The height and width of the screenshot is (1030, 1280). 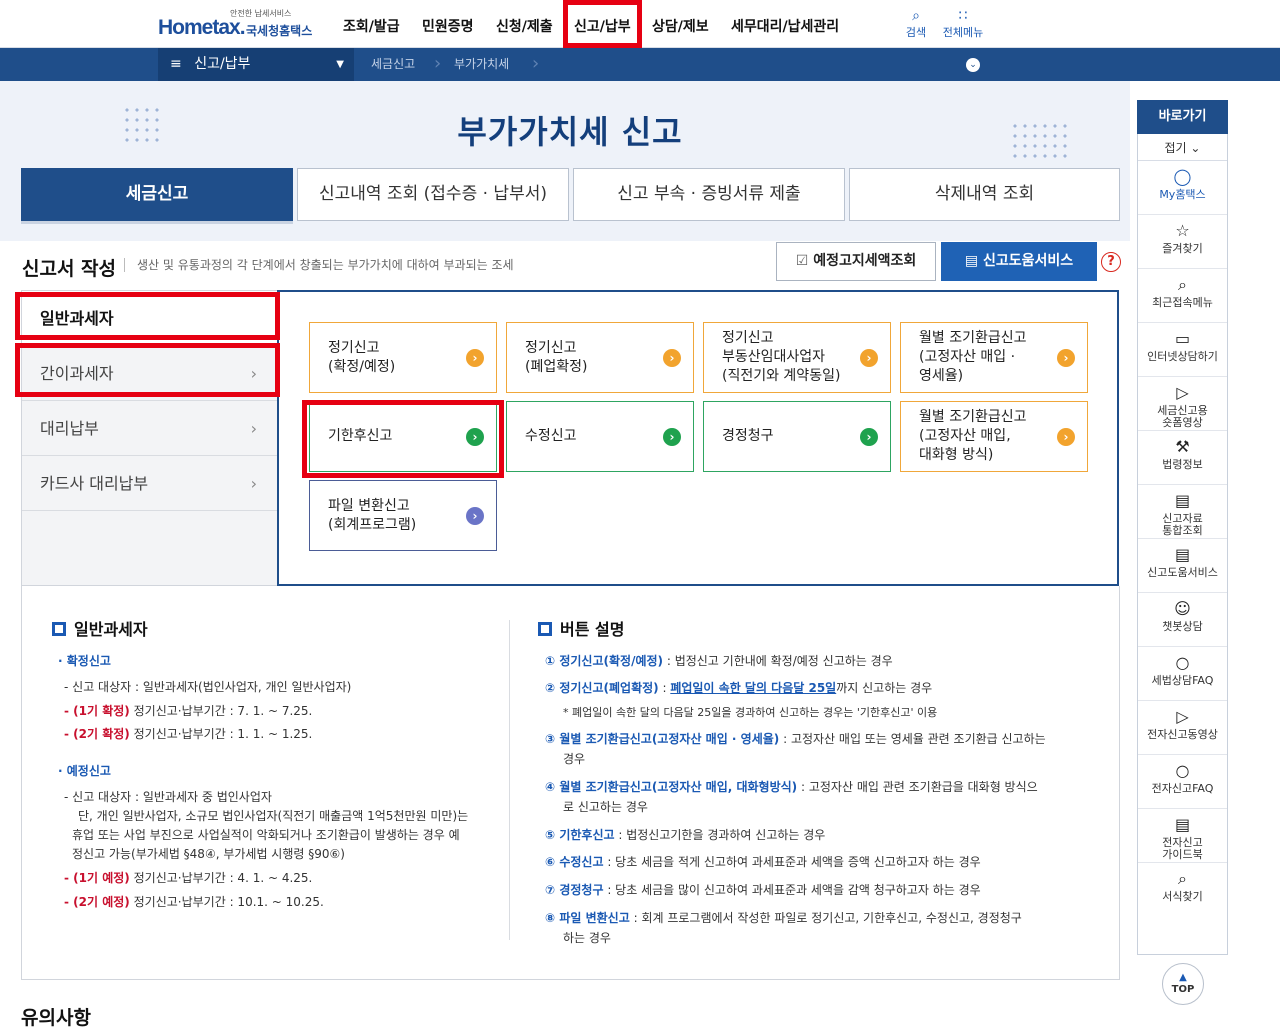 What do you see at coordinates (1182, 782) in the screenshot?
I see `quick-efiling-faq: ○ 전자신고FAQ` at bounding box center [1182, 782].